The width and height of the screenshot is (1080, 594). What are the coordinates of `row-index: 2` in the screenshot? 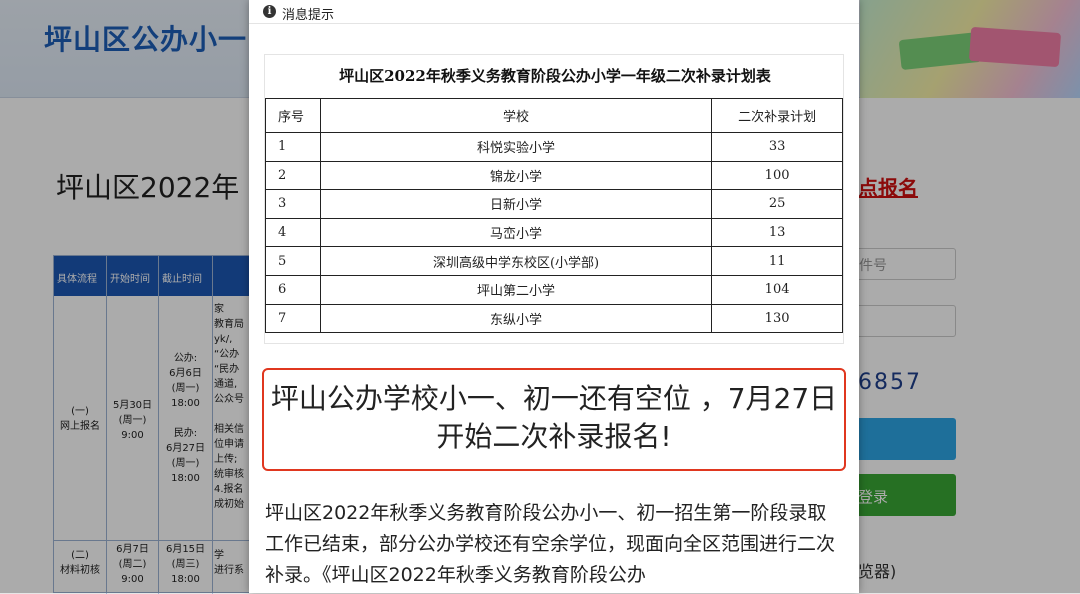 It's located at (293, 175).